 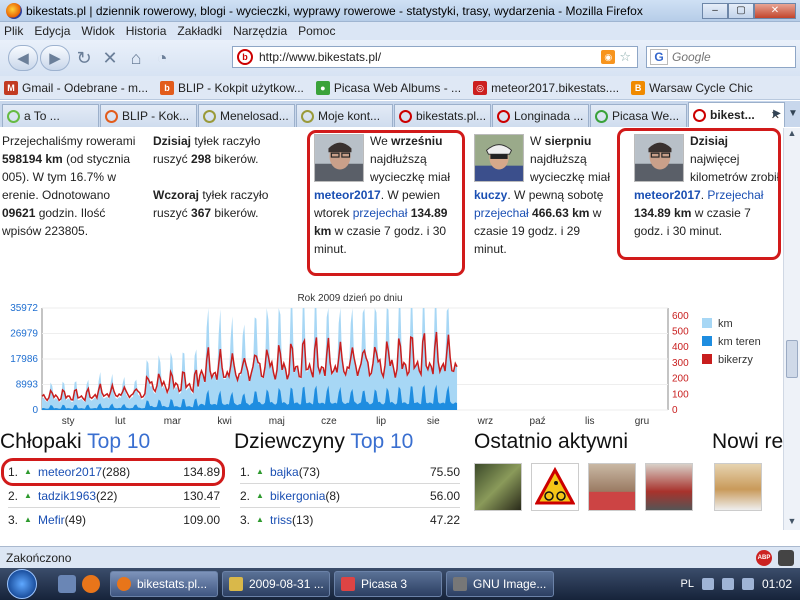 I want to click on blogger-icon: B, so click(x=638, y=87).